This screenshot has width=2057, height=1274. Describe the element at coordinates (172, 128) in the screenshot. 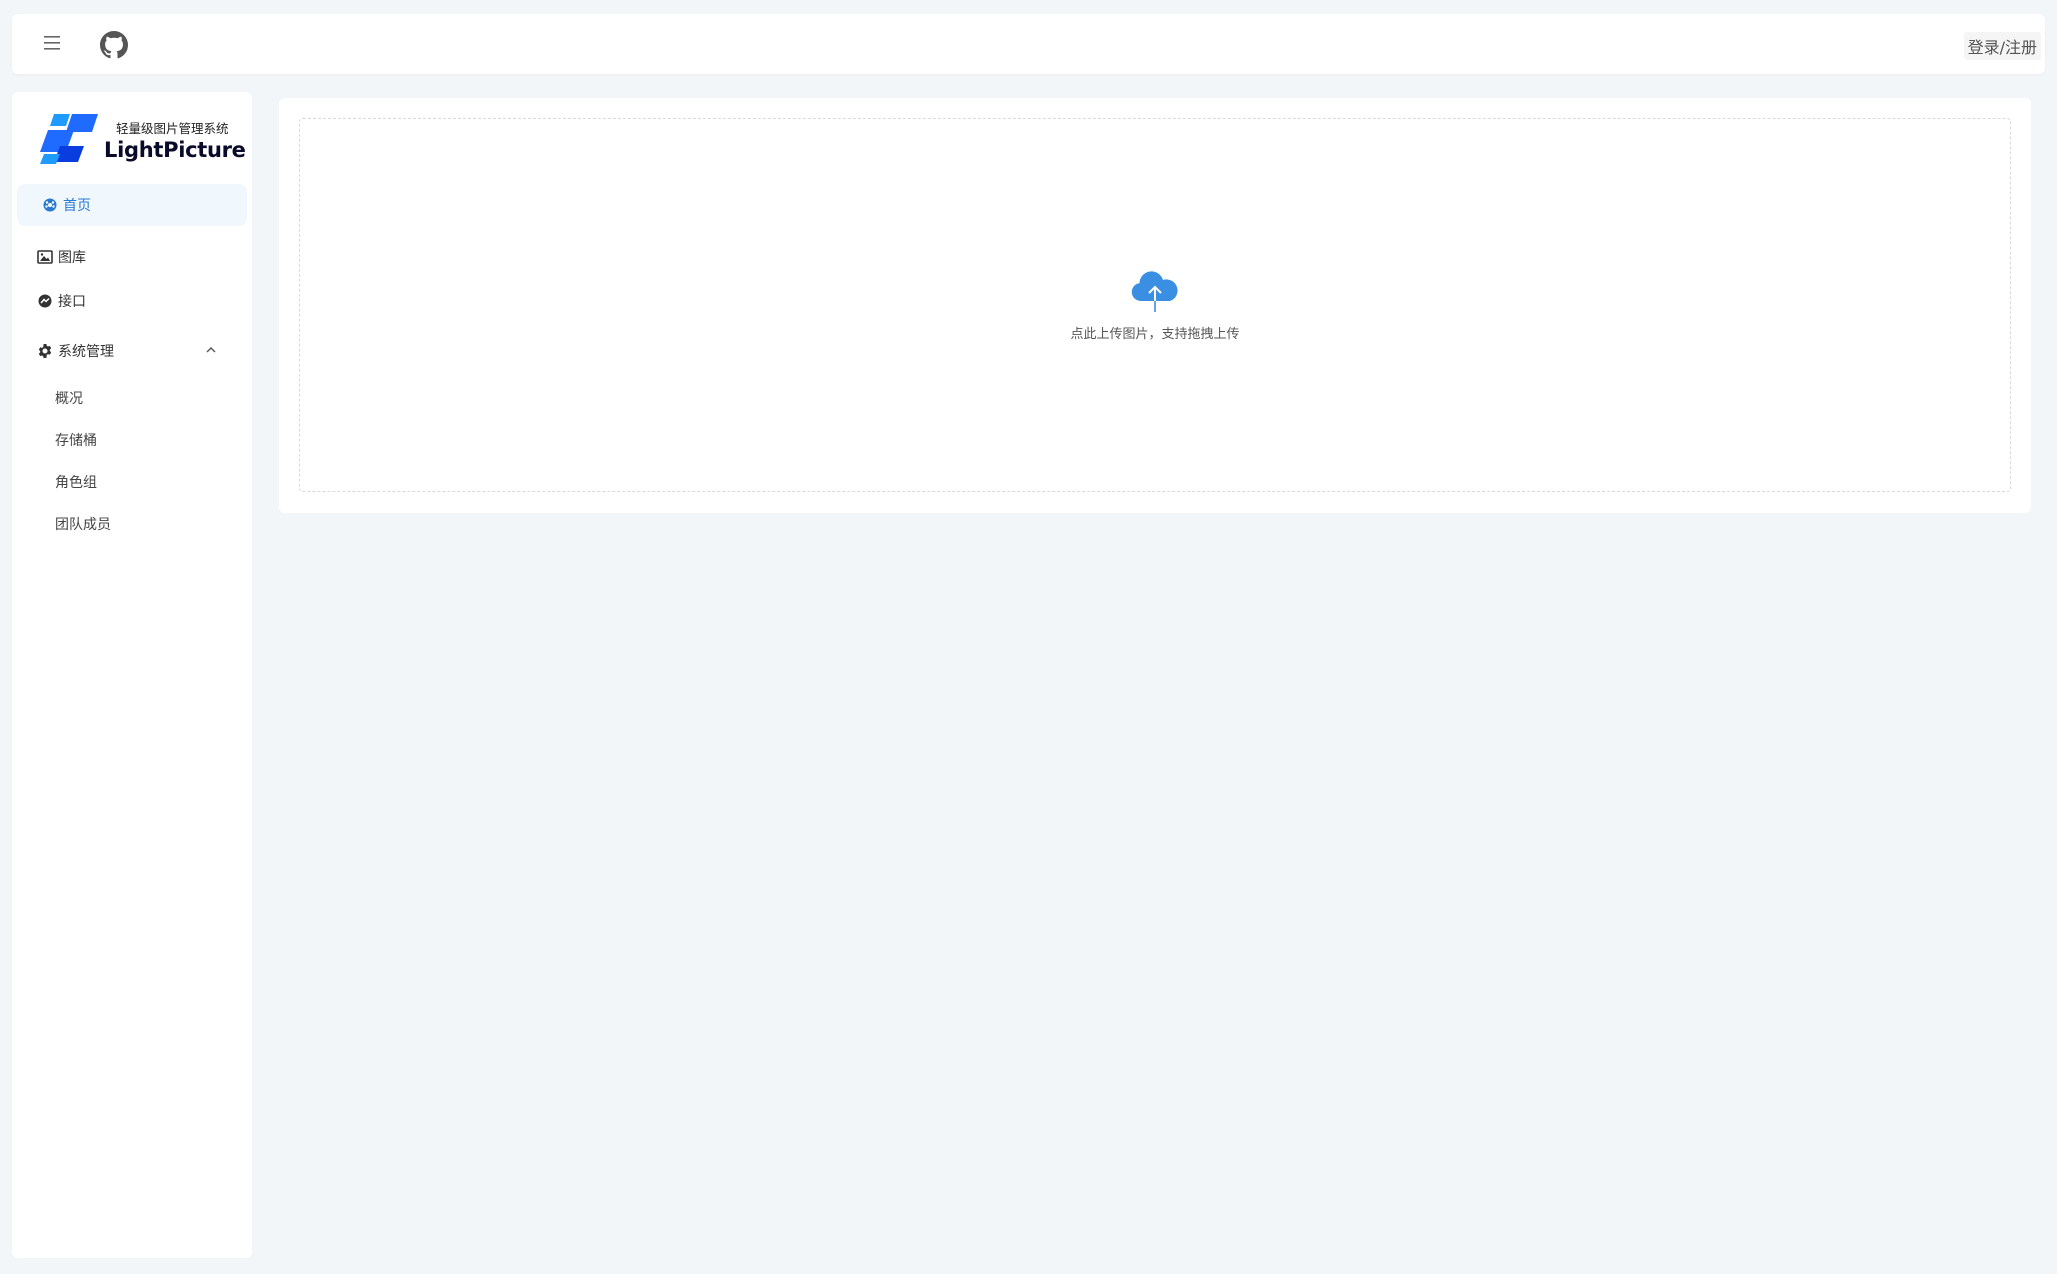

I see `logo-subtitle: 轻量级图片管理系统` at that location.